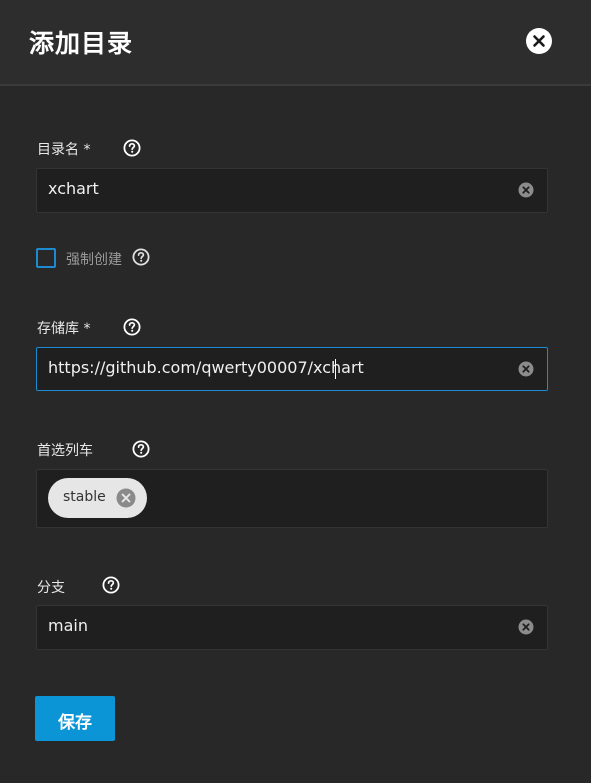 This screenshot has height=783, width=591. I want to click on catalog-name-label: 目录名 *, so click(64, 150).